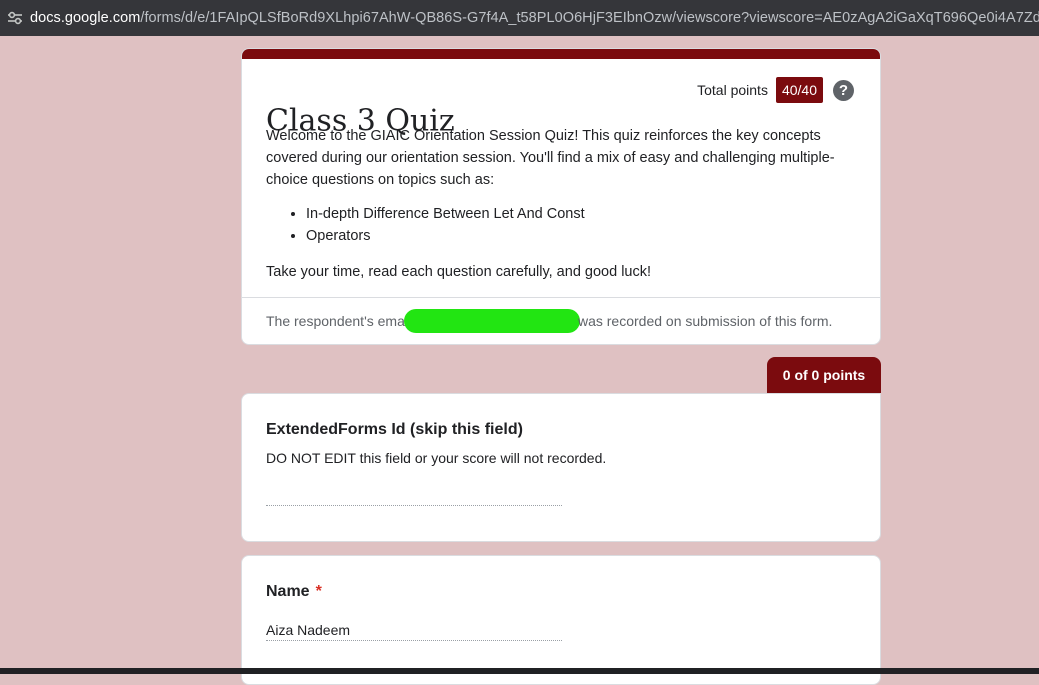 The width and height of the screenshot is (1039, 685). What do you see at coordinates (705, 321) in the screenshot?
I see `email-notice-suffix: was recorded on submission of this form.` at bounding box center [705, 321].